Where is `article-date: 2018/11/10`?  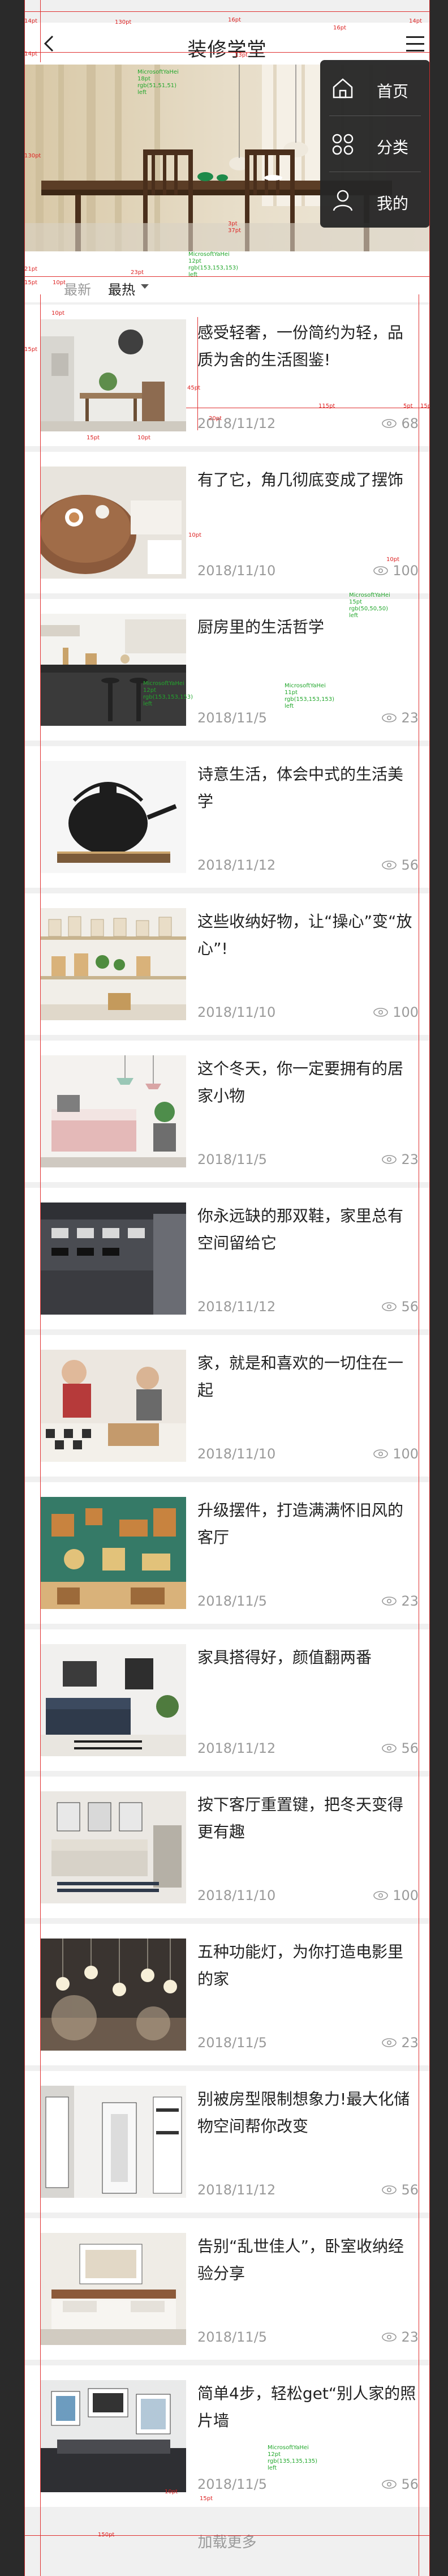 article-date: 2018/11/10 is located at coordinates (236, 571).